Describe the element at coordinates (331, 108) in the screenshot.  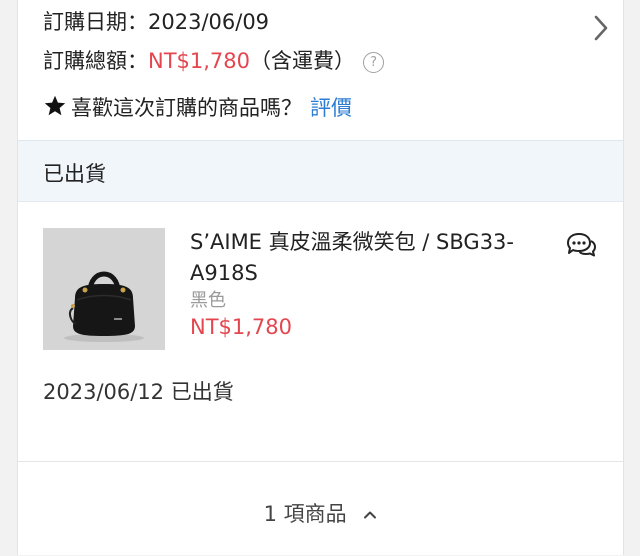
I see `review-link: 評價` at that location.